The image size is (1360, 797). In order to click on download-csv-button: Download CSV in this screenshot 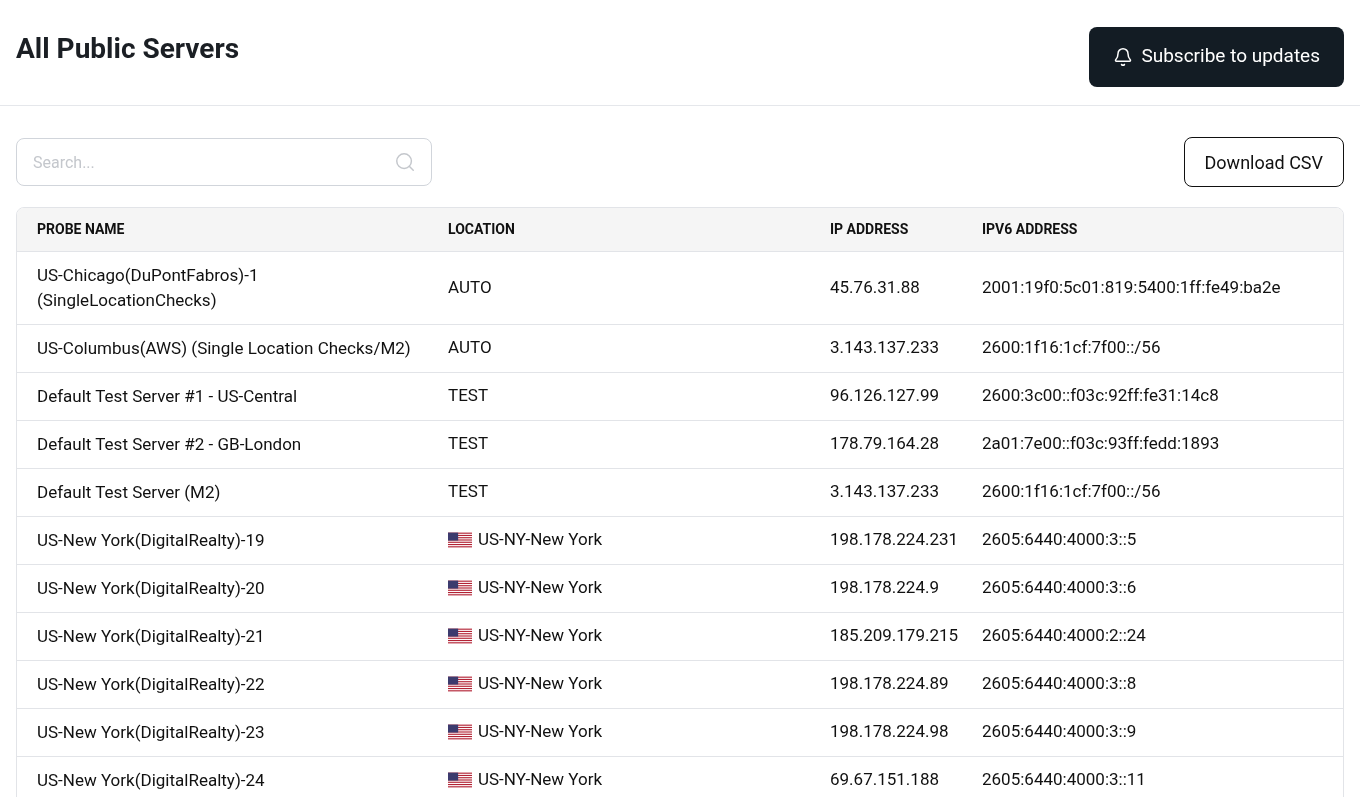, I will do `click(1263, 162)`.